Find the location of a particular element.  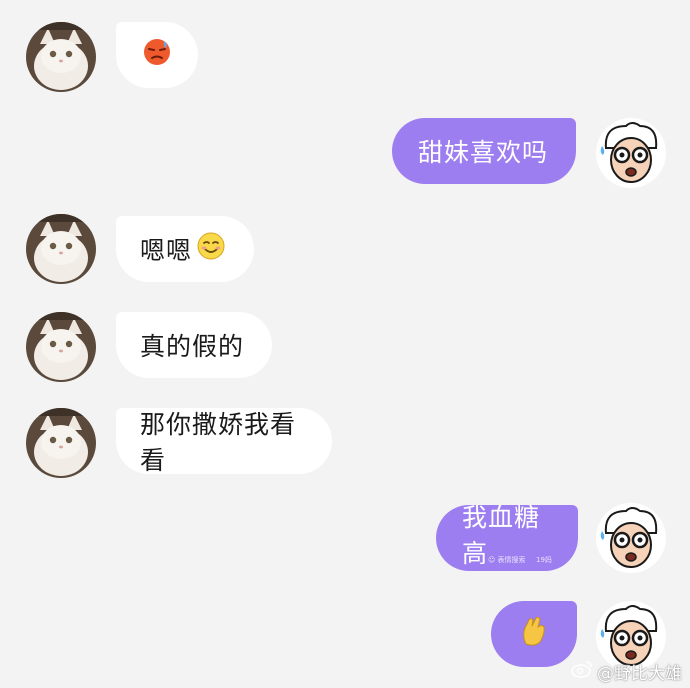

message-bubble-outgoing: 我血糖高 ☺ 表情搜索 19妈 is located at coordinates (507, 537).